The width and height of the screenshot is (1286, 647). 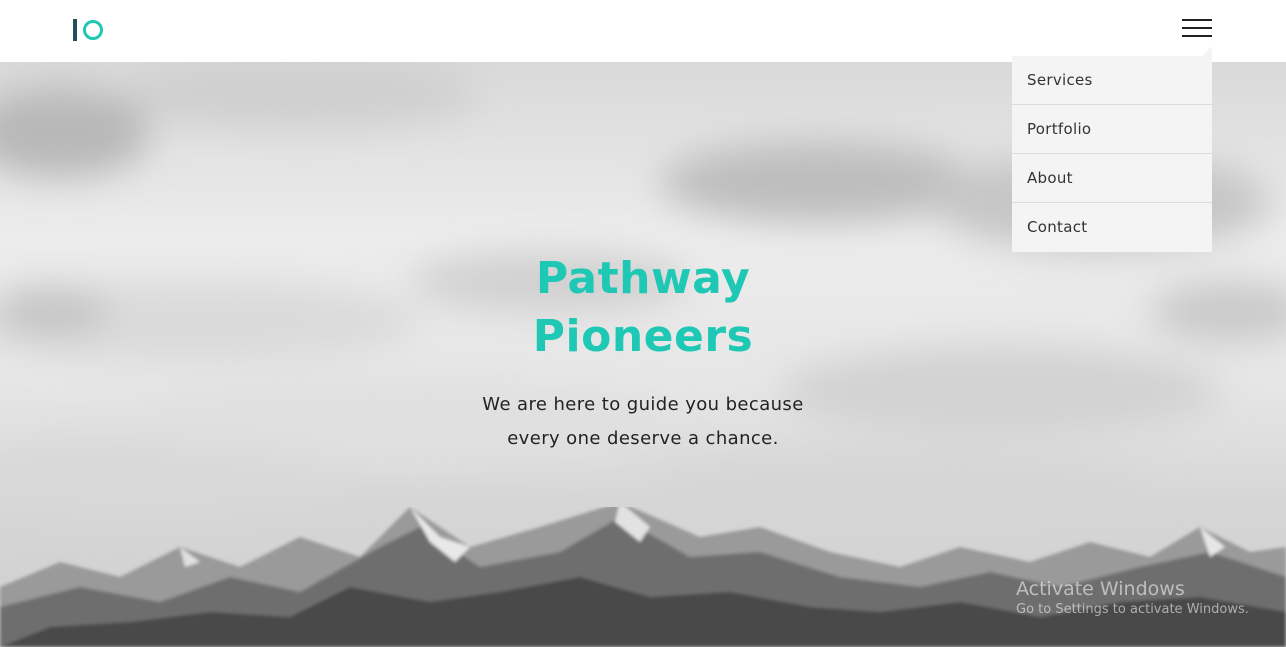 I want to click on io-logo, so click(x=88, y=30).